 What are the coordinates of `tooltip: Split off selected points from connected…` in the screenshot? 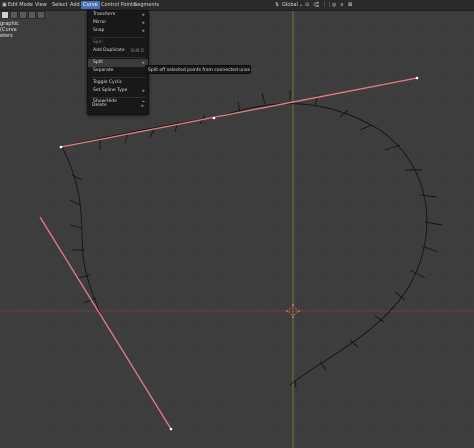 It's located at (198, 69).